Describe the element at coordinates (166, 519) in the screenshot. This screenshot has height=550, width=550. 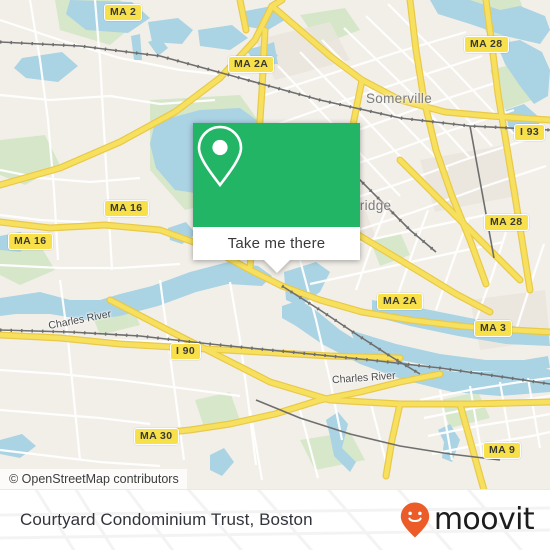
I see `place-name-label: Courtyard Condominium Trust, Boston` at that location.